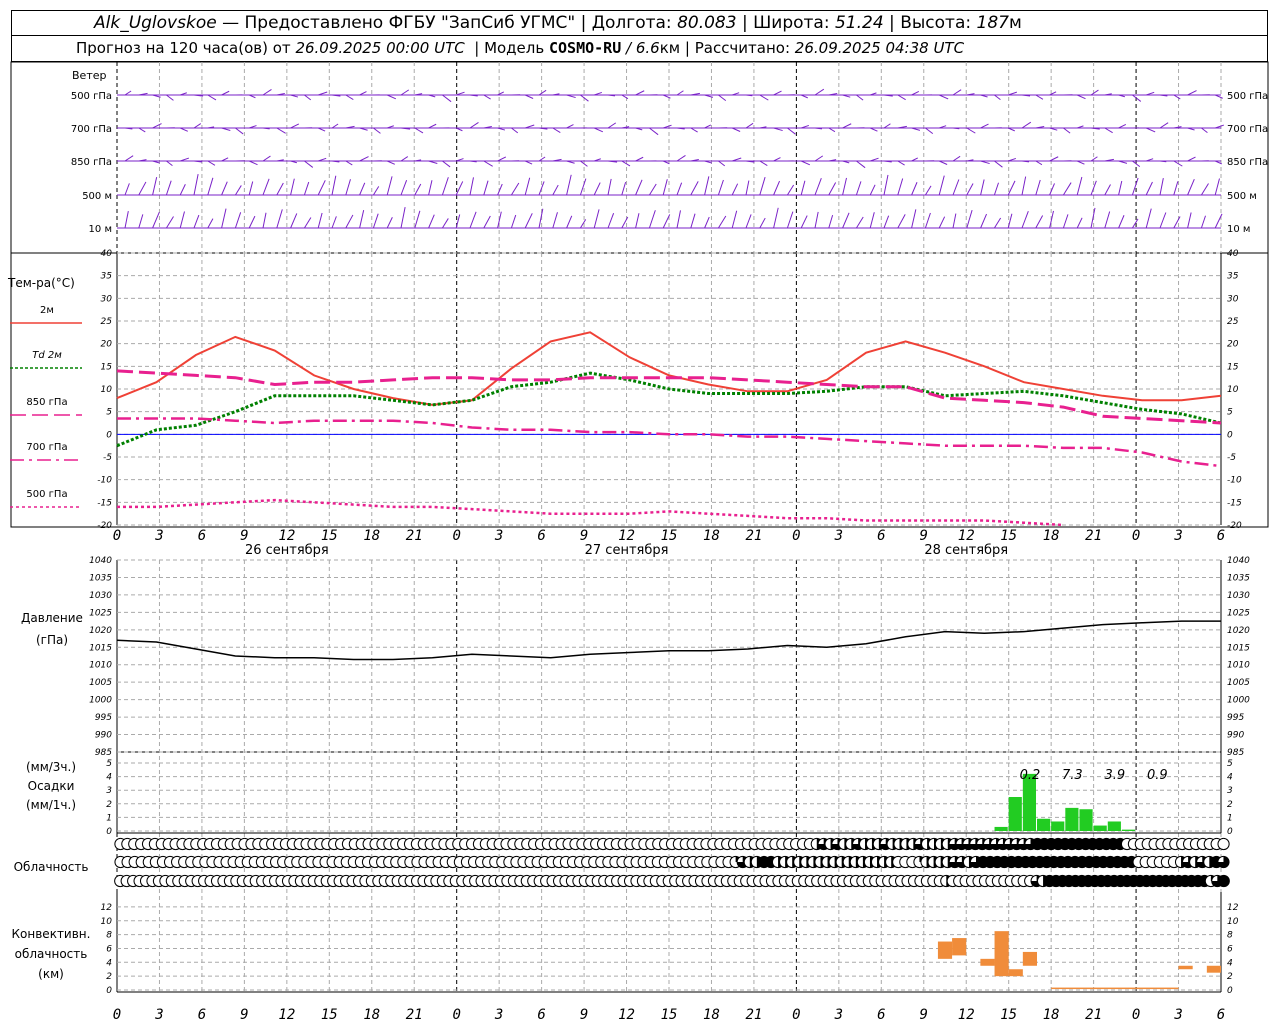  I want to click on temp-title: Тем-ра(°C), so click(41, 283).